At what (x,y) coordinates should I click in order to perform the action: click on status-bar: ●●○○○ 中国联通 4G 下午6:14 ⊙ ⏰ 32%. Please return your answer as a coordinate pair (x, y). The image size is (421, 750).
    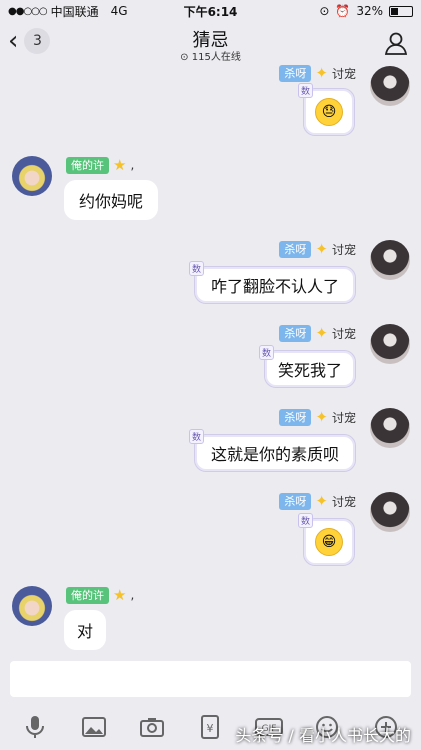
    Looking at the image, I should click on (210, 11).